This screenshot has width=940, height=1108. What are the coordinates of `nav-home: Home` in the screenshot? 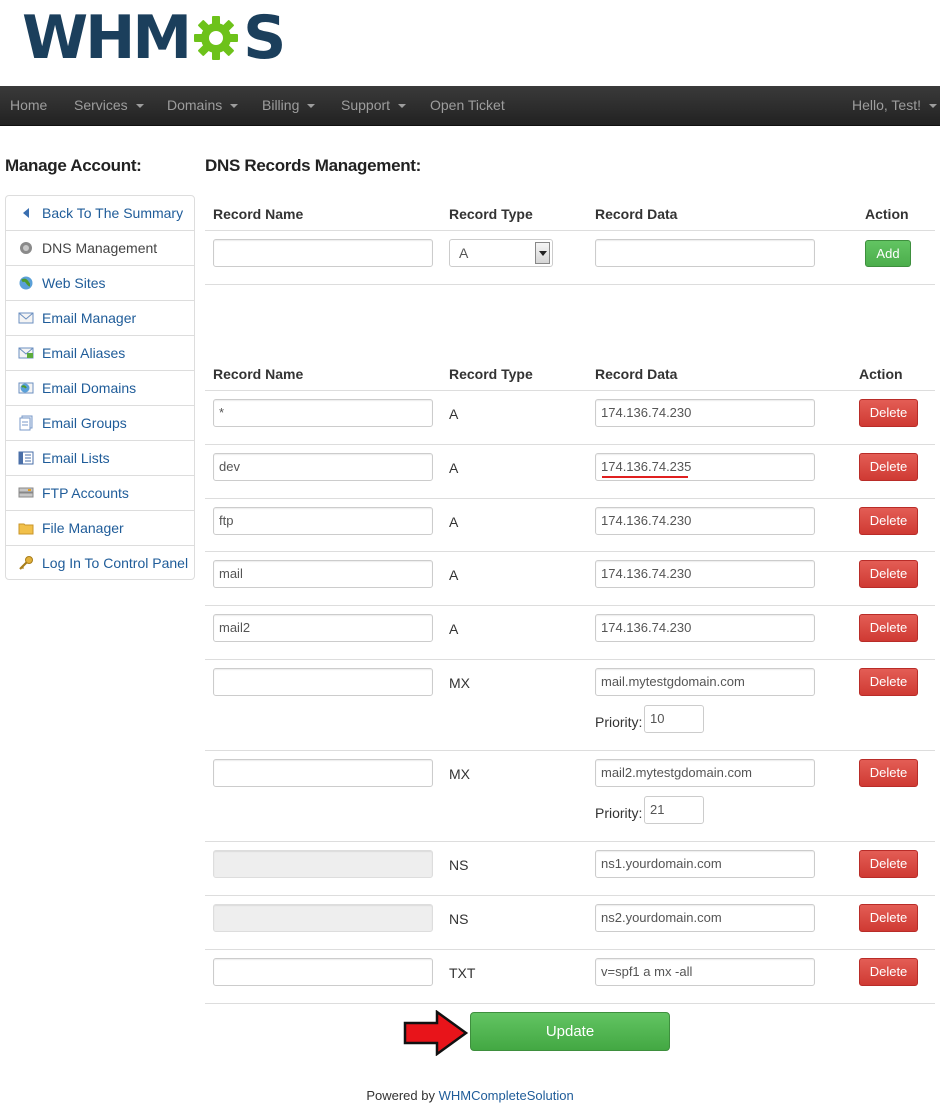 It's located at (28, 106).